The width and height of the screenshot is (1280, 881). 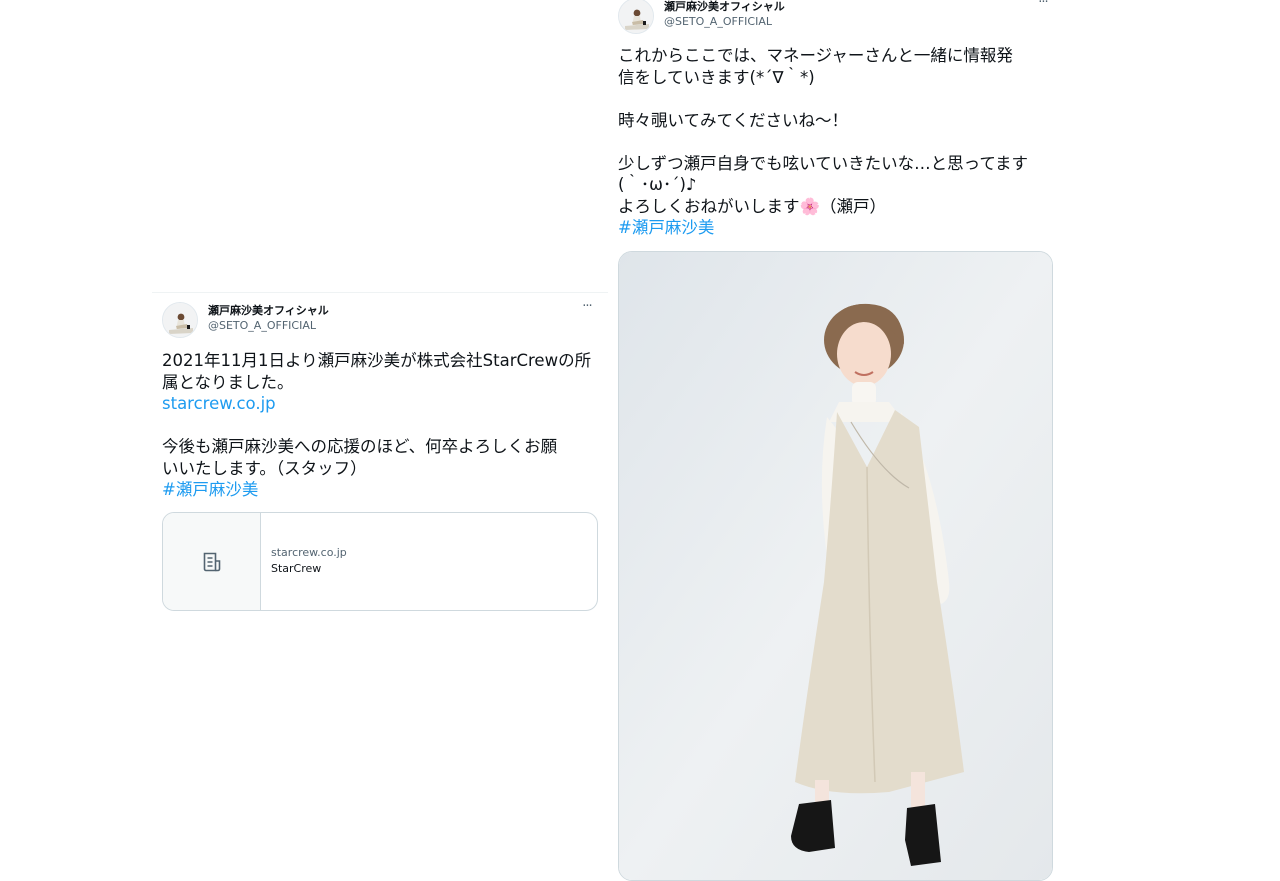 I want to click on card-thumbnail, so click(x=212, y=561).